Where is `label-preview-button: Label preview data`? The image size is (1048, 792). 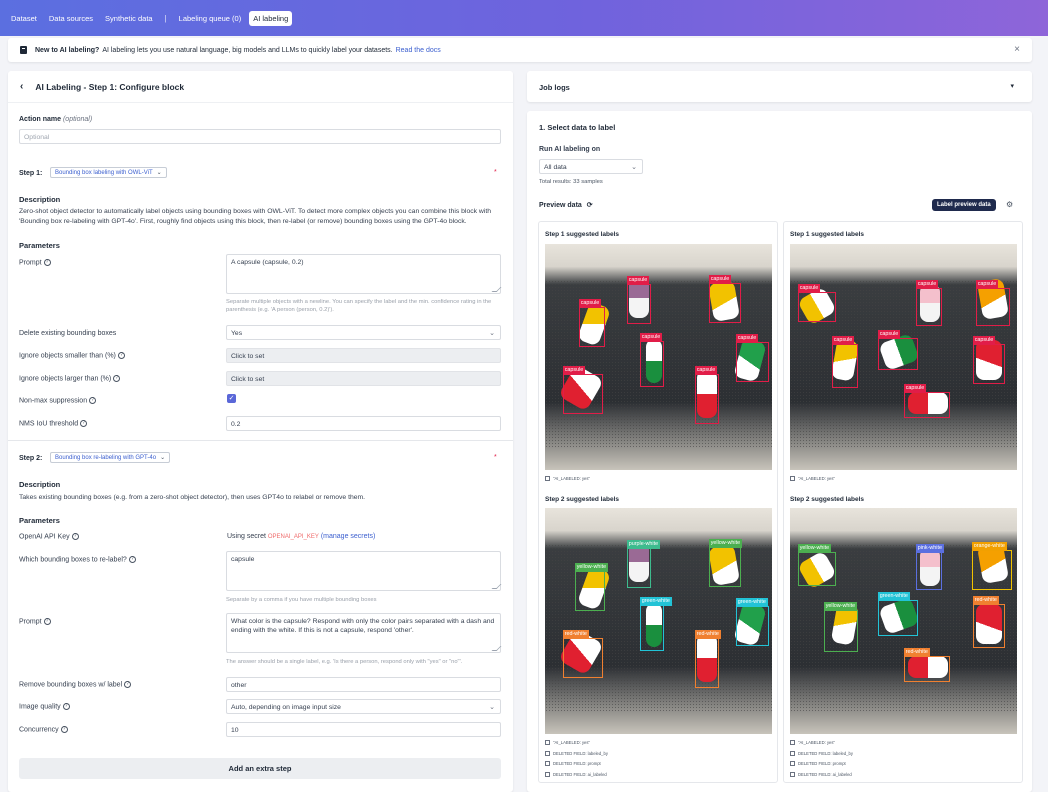 label-preview-button: Label preview data is located at coordinates (964, 205).